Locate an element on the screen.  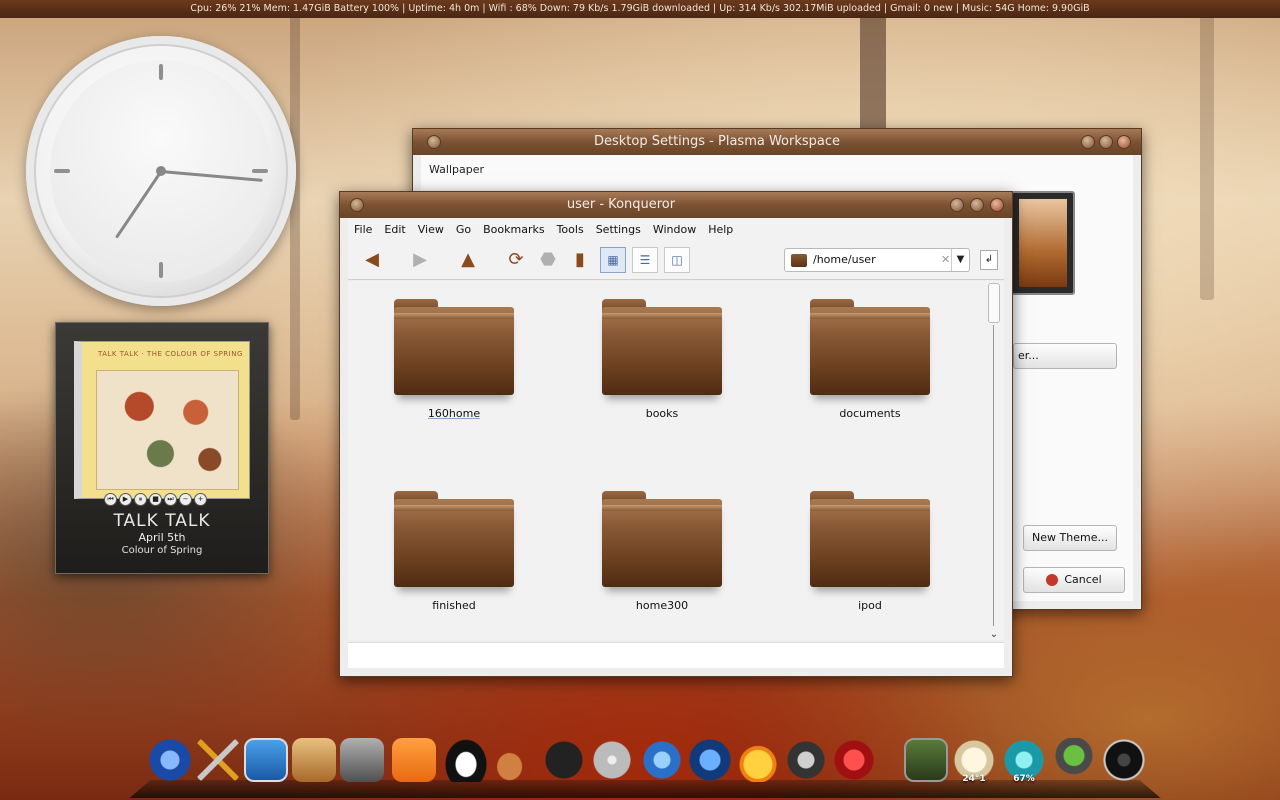
location-bar: /home/user ✕ ▼ is located at coordinates (877, 260).